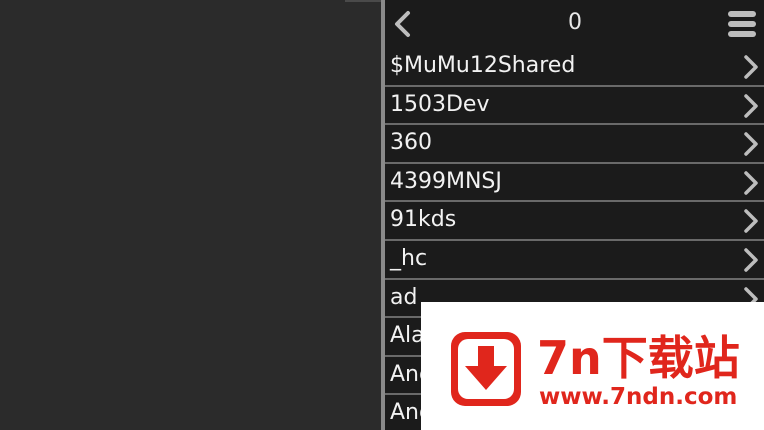 Image resolution: width=764 pixels, height=430 pixels. What do you see at coordinates (409, 258) in the screenshot?
I see `list-item-label: _hc` at bounding box center [409, 258].